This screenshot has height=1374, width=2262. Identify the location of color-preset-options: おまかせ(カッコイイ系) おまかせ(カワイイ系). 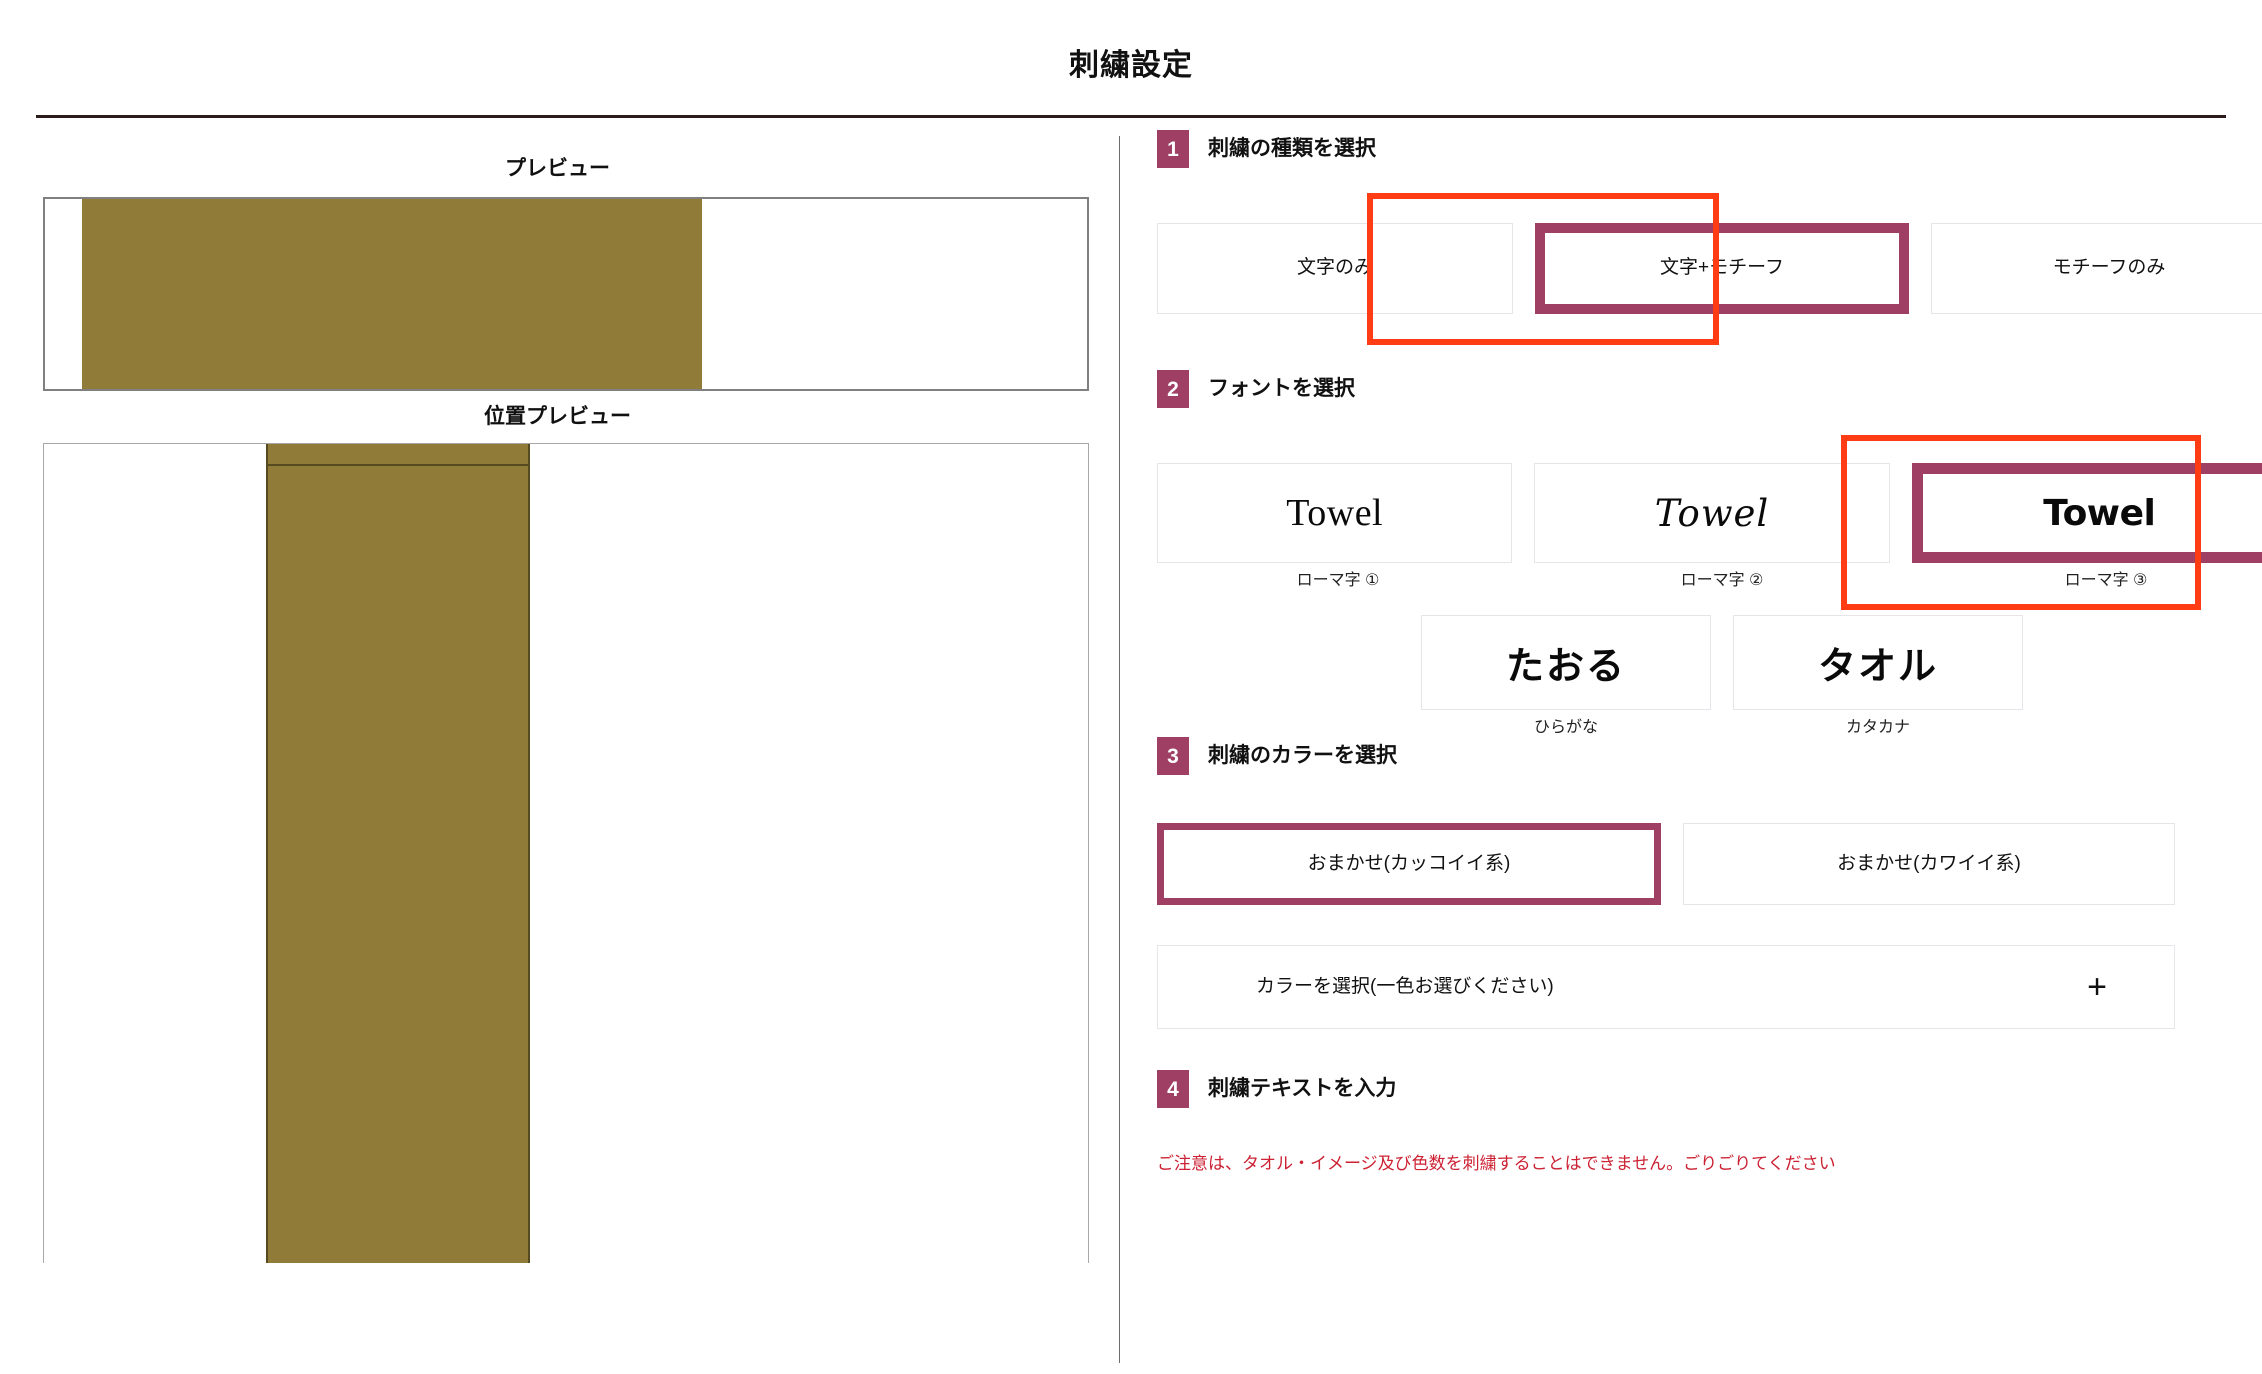
(1666, 864).